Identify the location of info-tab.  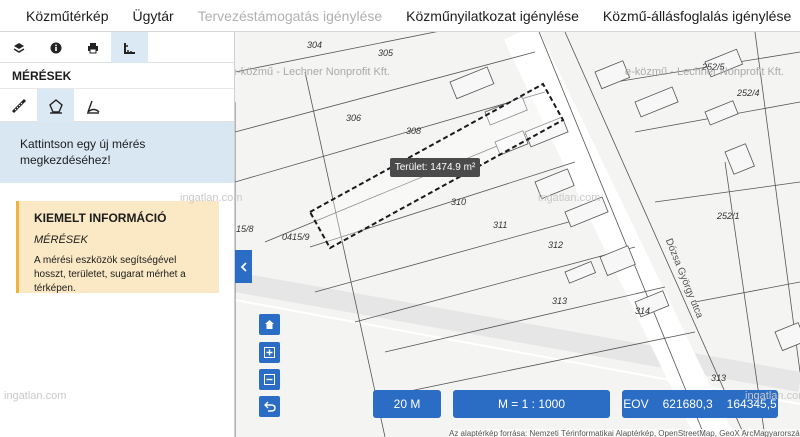
(55, 47).